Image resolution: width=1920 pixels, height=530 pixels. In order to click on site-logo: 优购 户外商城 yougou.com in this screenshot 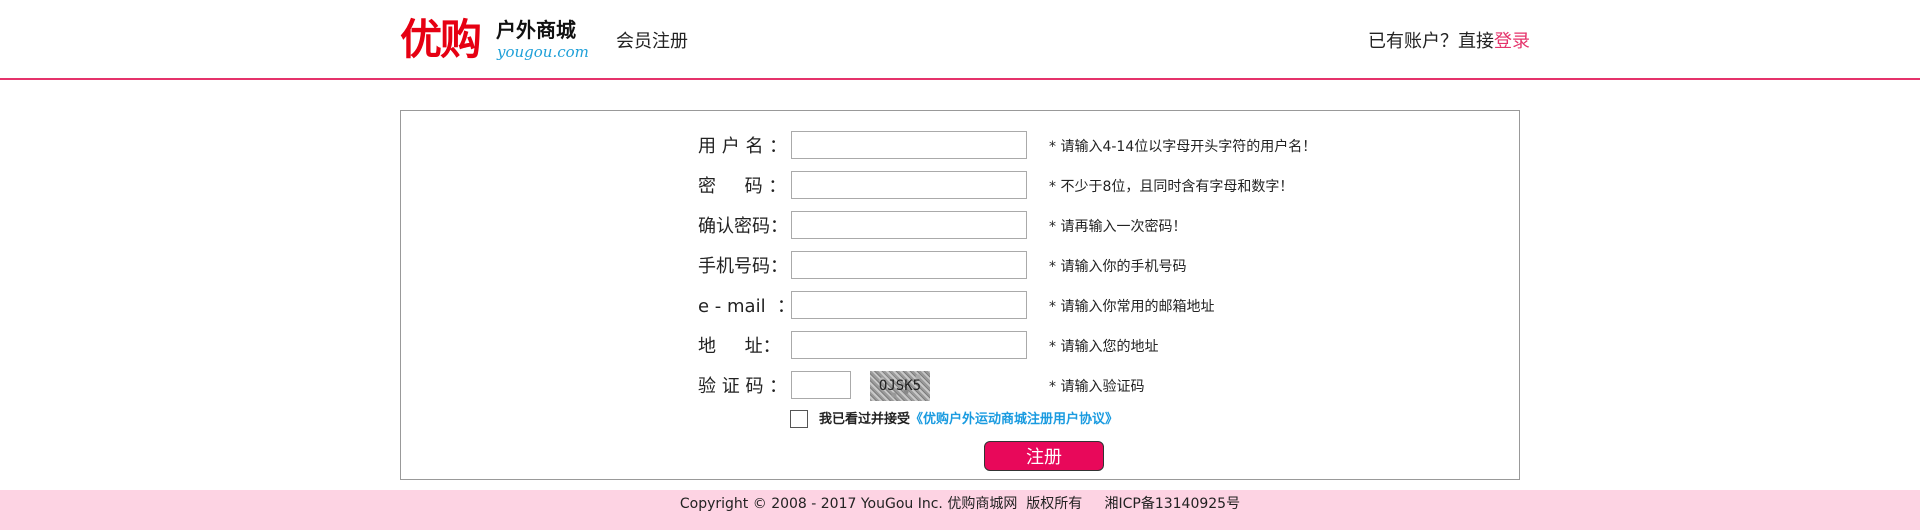, I will do `click(494, 40)`.